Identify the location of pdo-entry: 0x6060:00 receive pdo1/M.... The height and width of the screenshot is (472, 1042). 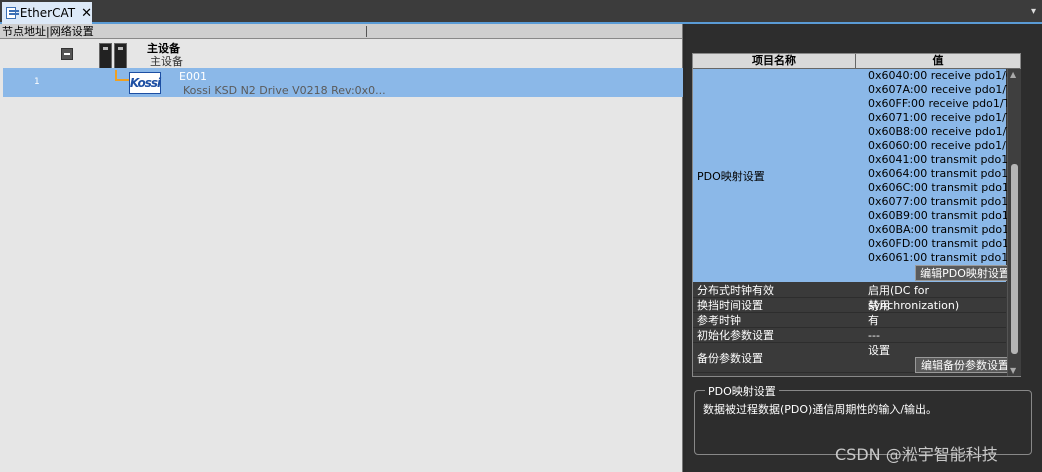
(938, 145).